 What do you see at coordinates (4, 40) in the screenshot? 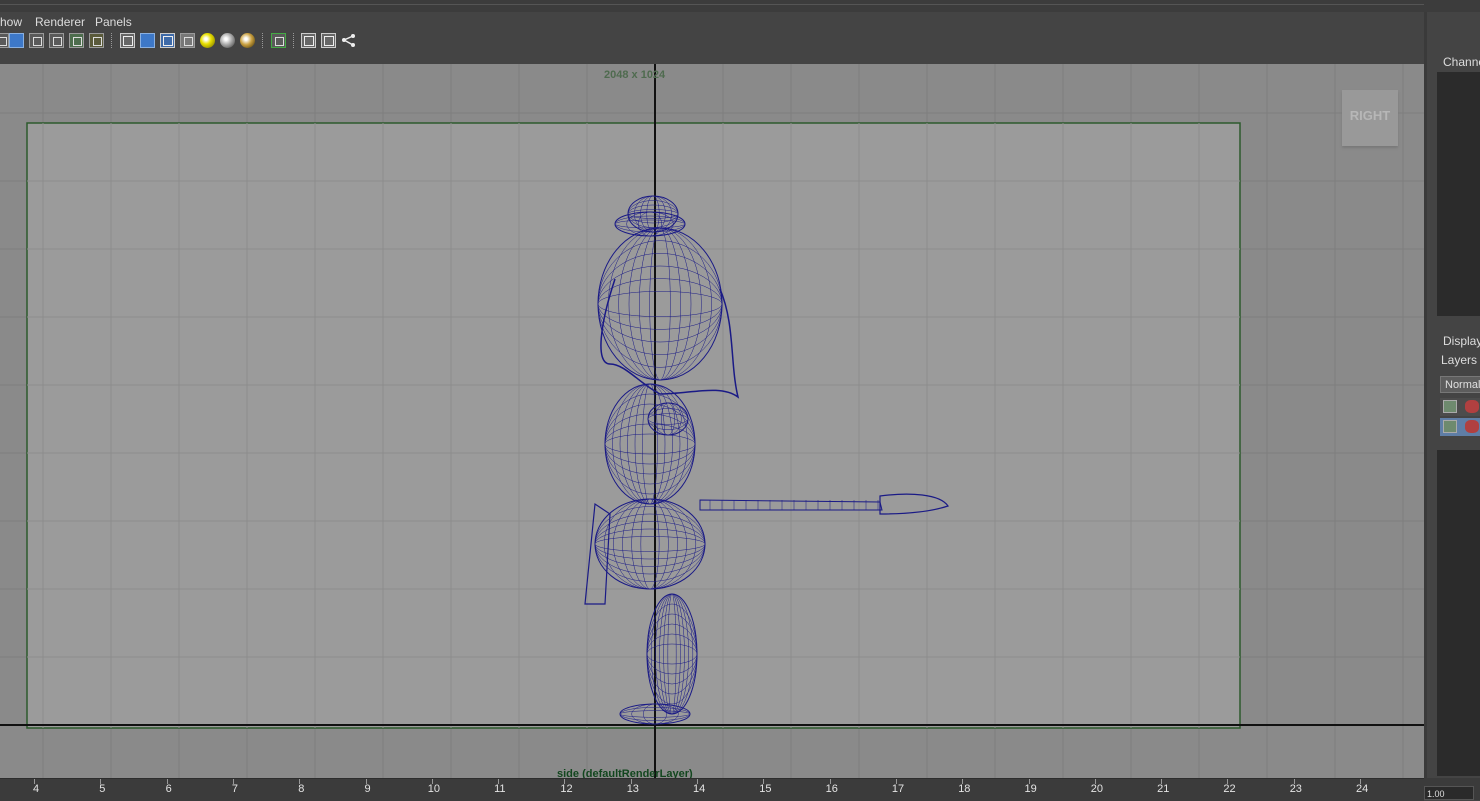
I see `wireframe-icon` at bounding box center [4, 40].